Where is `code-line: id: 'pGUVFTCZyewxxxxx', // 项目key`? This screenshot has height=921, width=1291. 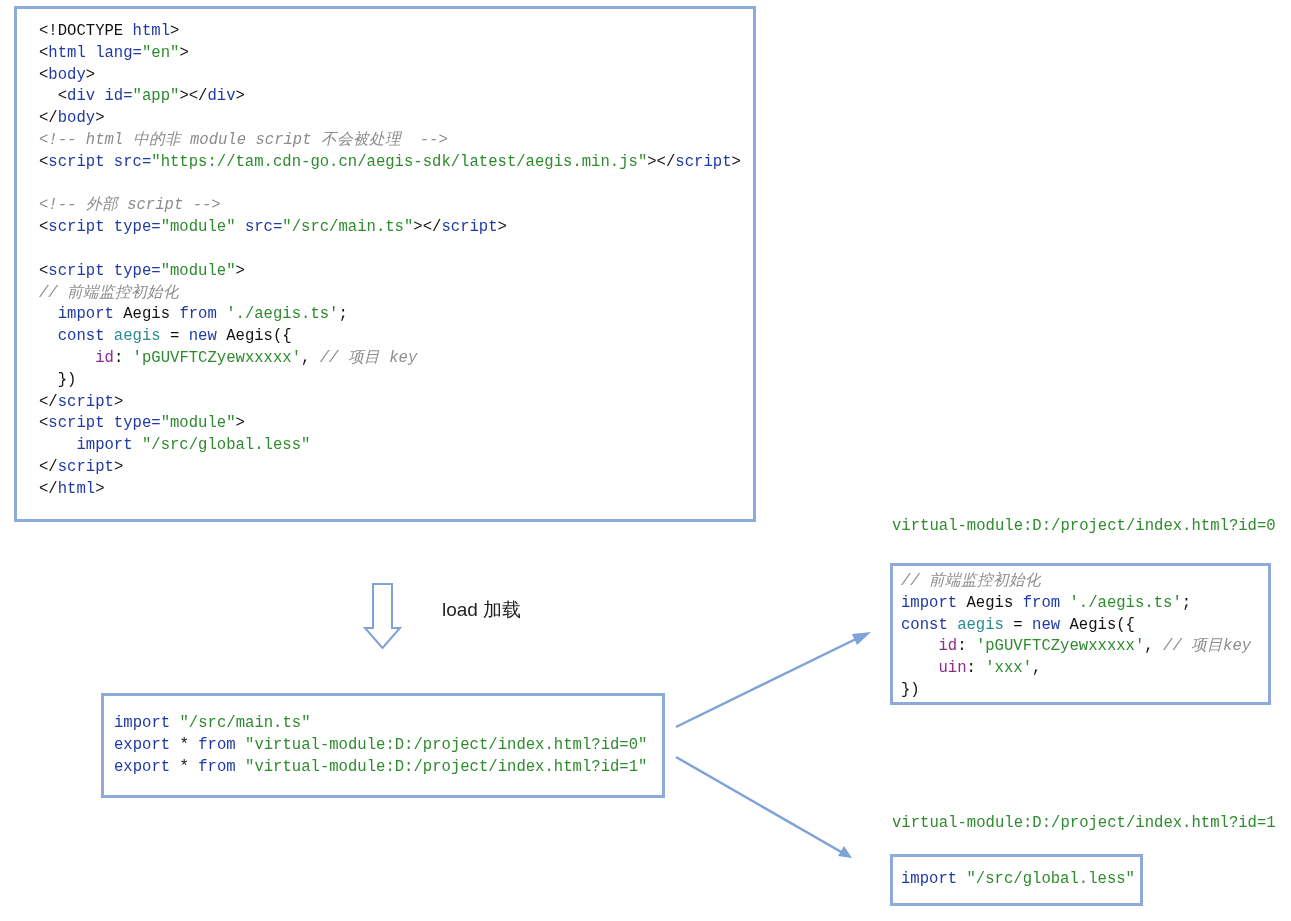
code-line: id: 'pGUVFTCZyewxxxxx', // 项目key is located at coordinates (1094, 647).